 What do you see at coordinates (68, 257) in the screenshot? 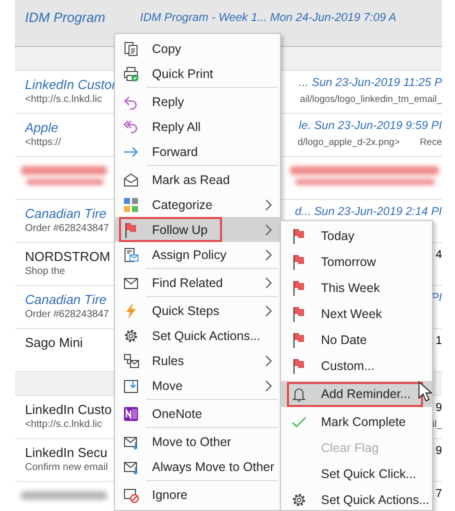
I see `sender-name: NORDSTROM` at bounding box center [68, 257].